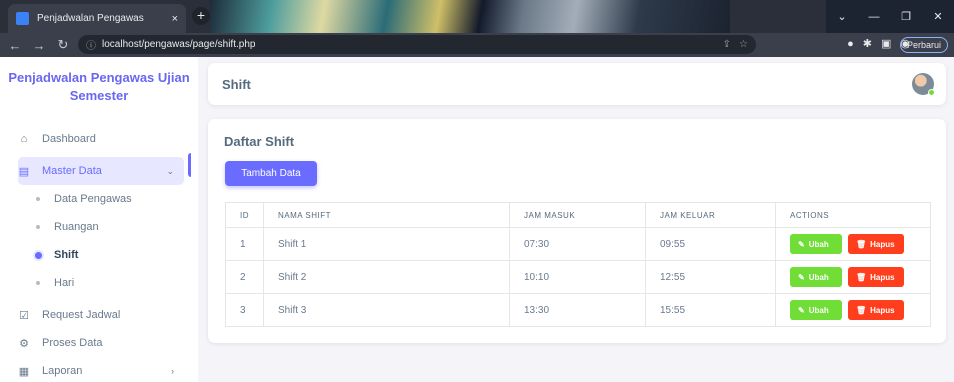 The width and height of the screenshot is (954, 382). Describe the element at coordinates (244, 215) in the screenshot. I see `column-header-id: ID` at that location.